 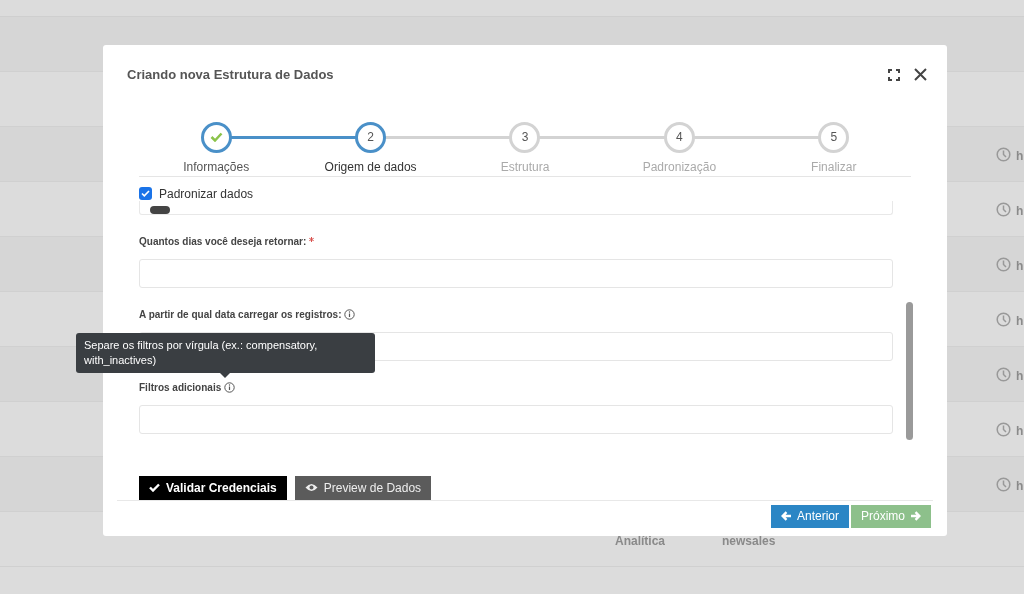 I want to click on arrow-right-icon, so click(x=915, y=516).